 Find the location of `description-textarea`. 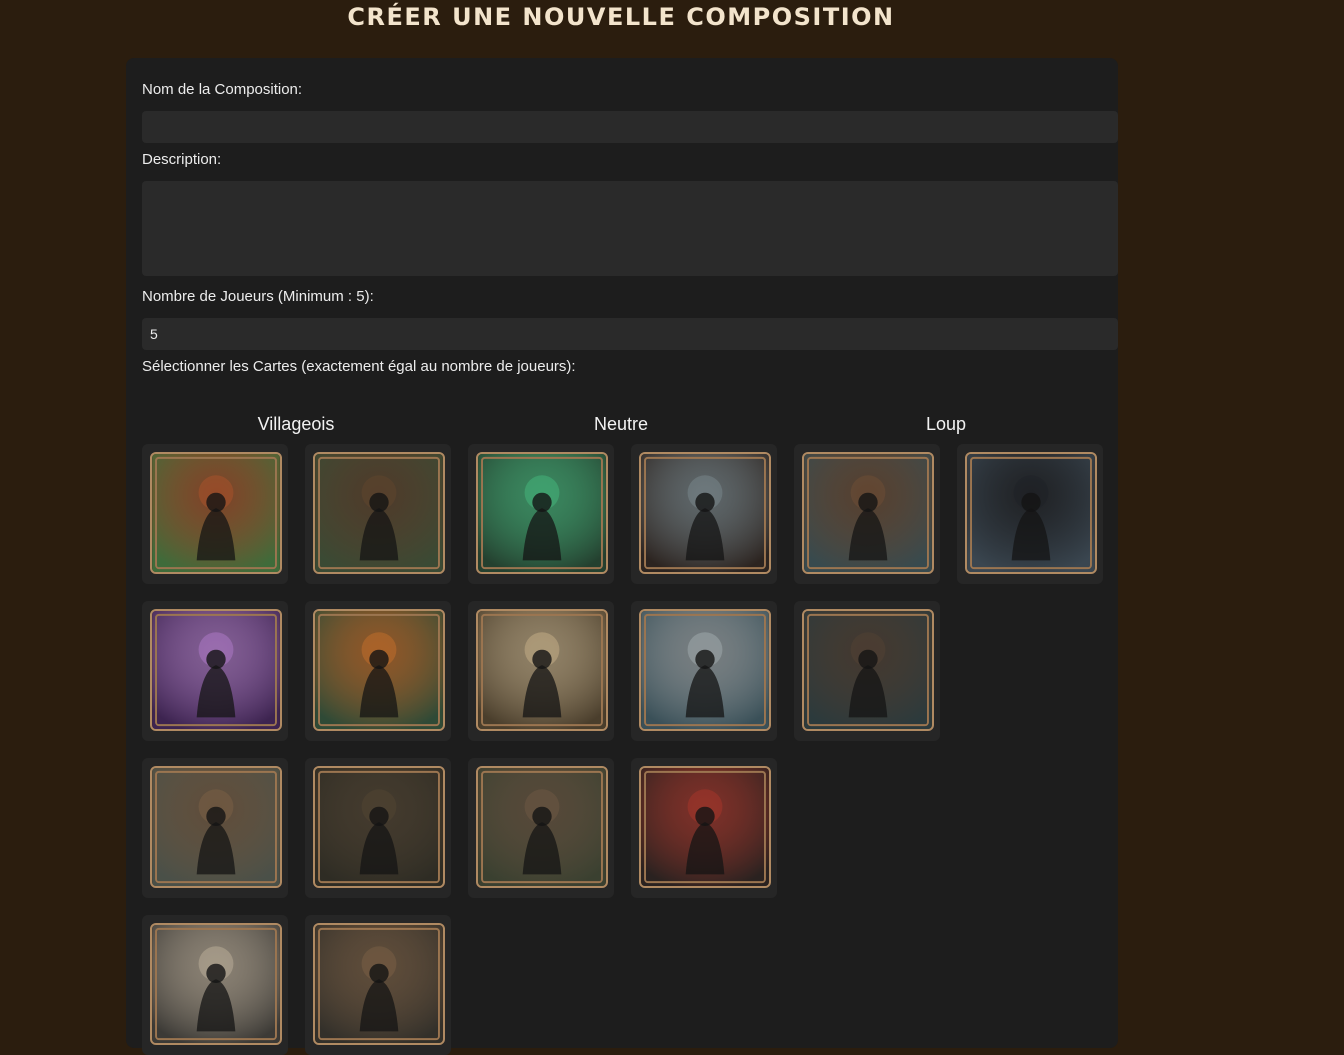

description-textarea is located at coordinates (630, 228).